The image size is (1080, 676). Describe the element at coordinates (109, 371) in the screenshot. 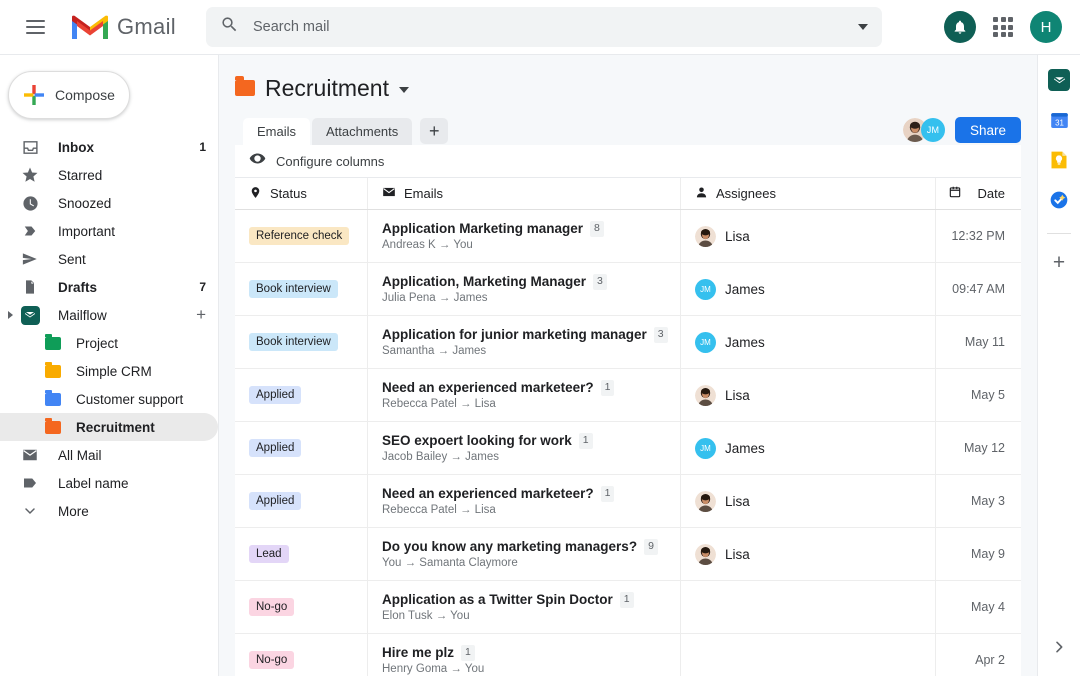

I see `sidebar-item-simple-crm: Simple CRM` at that location.